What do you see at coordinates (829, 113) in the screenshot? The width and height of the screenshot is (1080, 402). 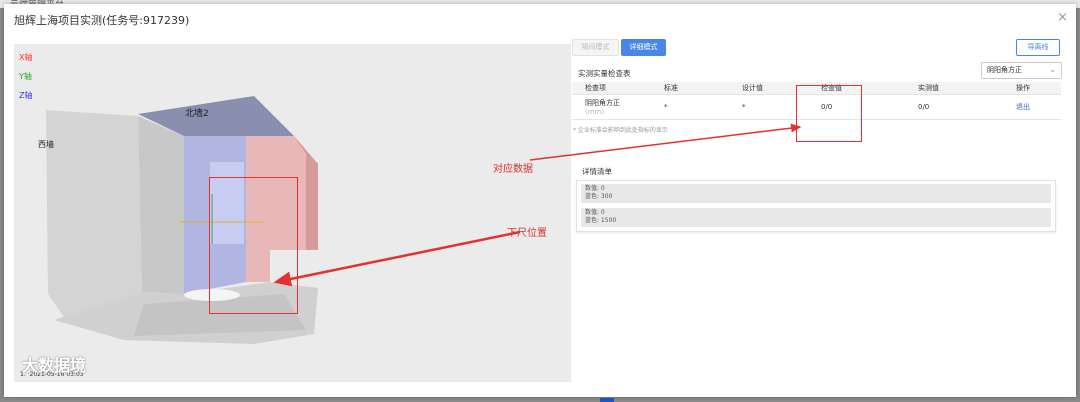 I see `check-value-highlight-box` at bounding box center [829, 113].